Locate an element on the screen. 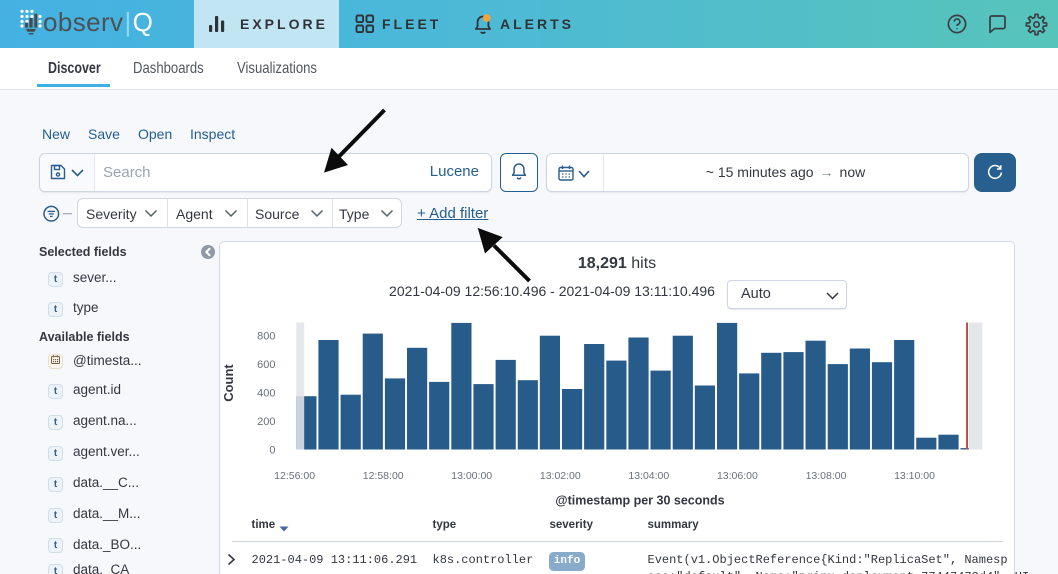  svg-text: 13:08:00 is located at coordinates (826, 476).